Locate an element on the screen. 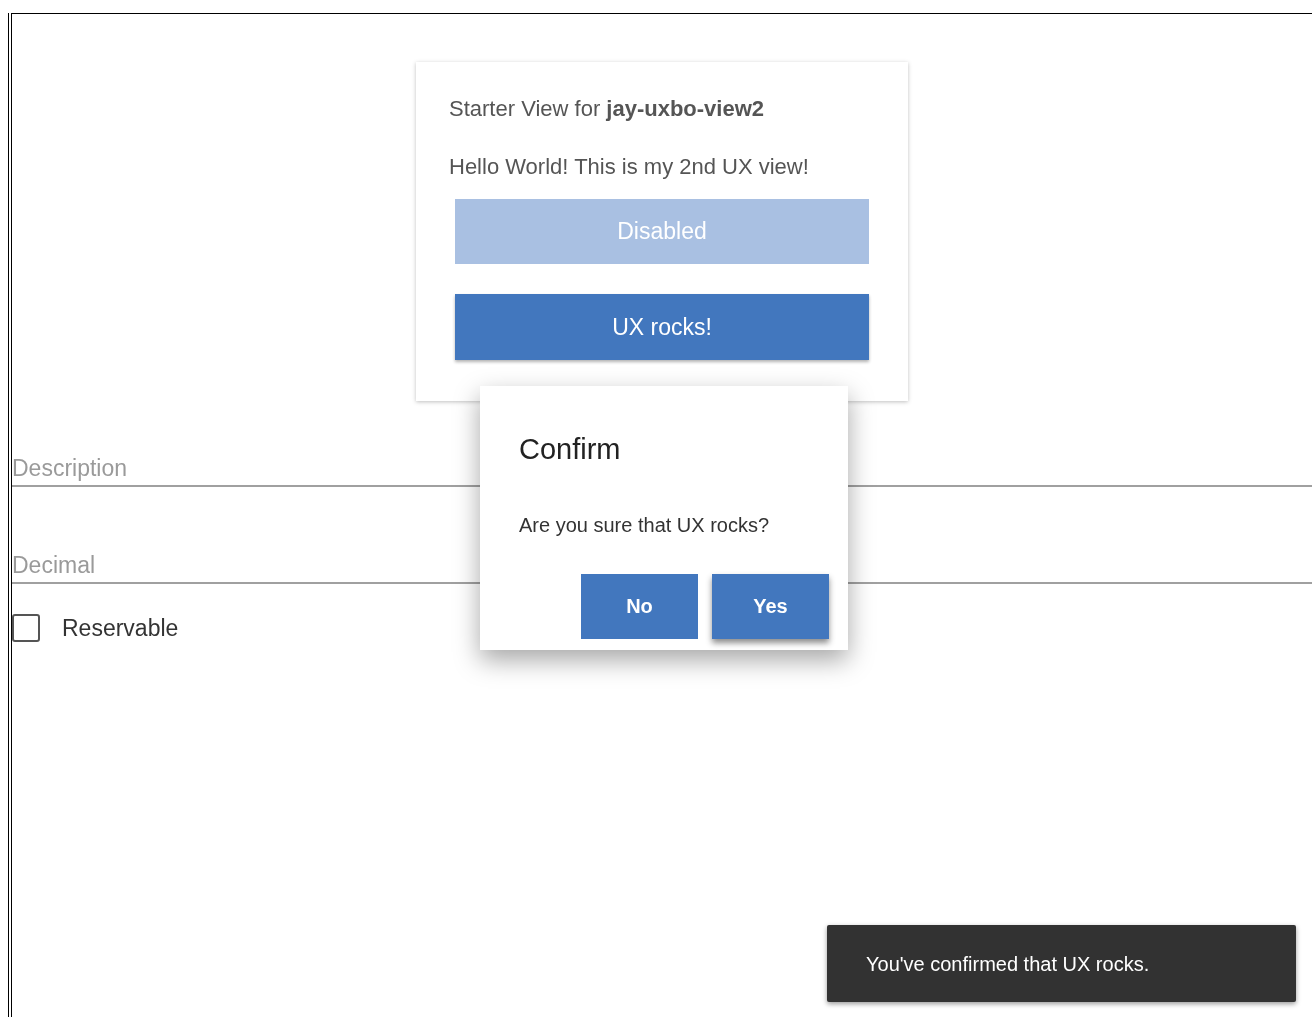  checkbox is located at coordinates (26, 628).